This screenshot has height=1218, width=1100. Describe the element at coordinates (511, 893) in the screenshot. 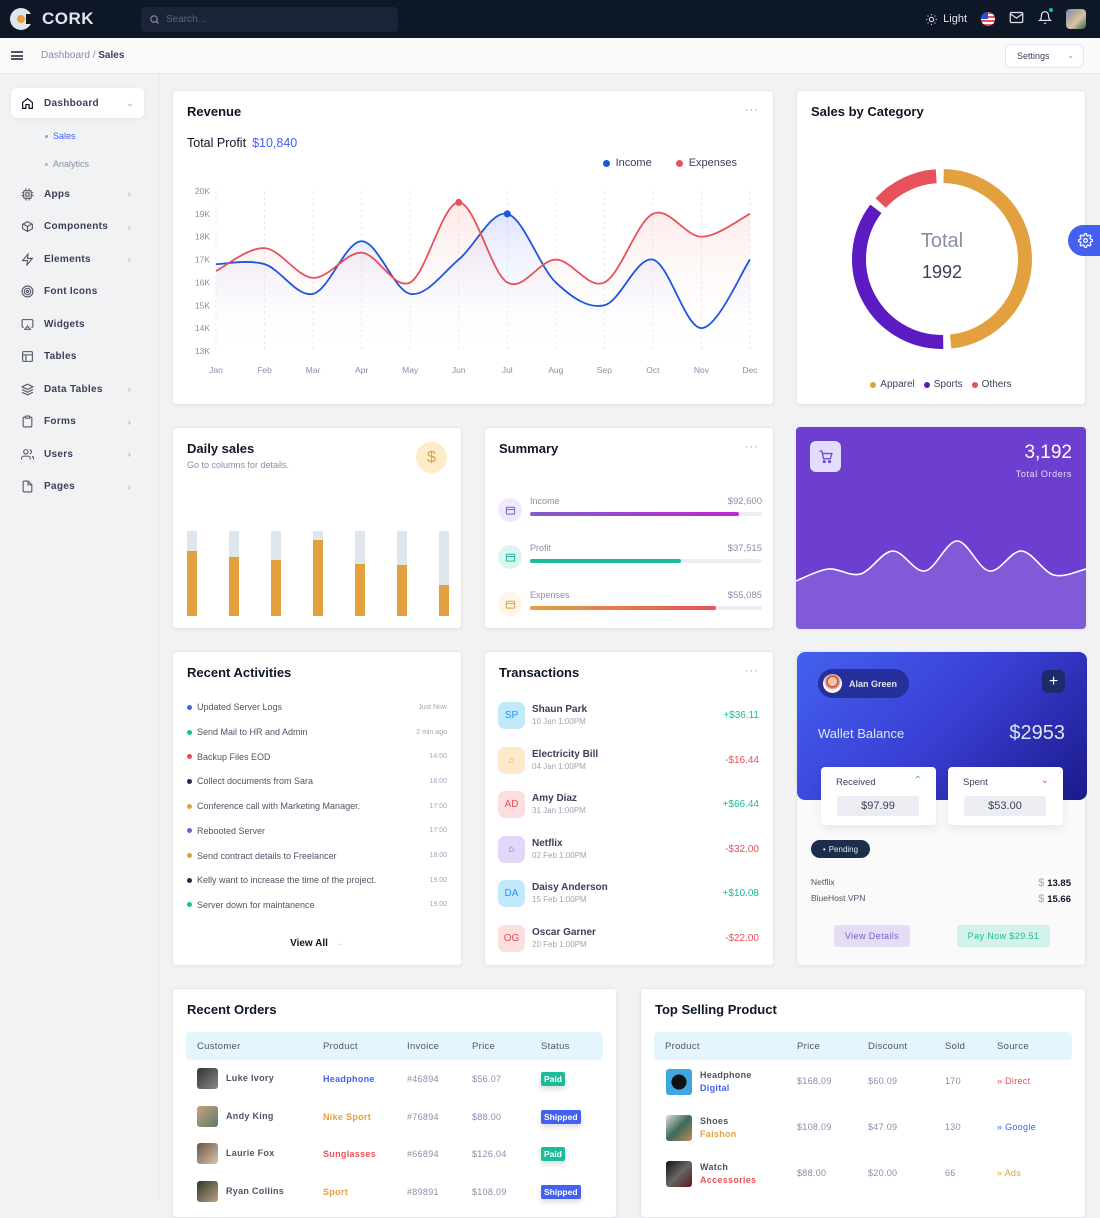

I see `avatar-initials: DA` at that location.